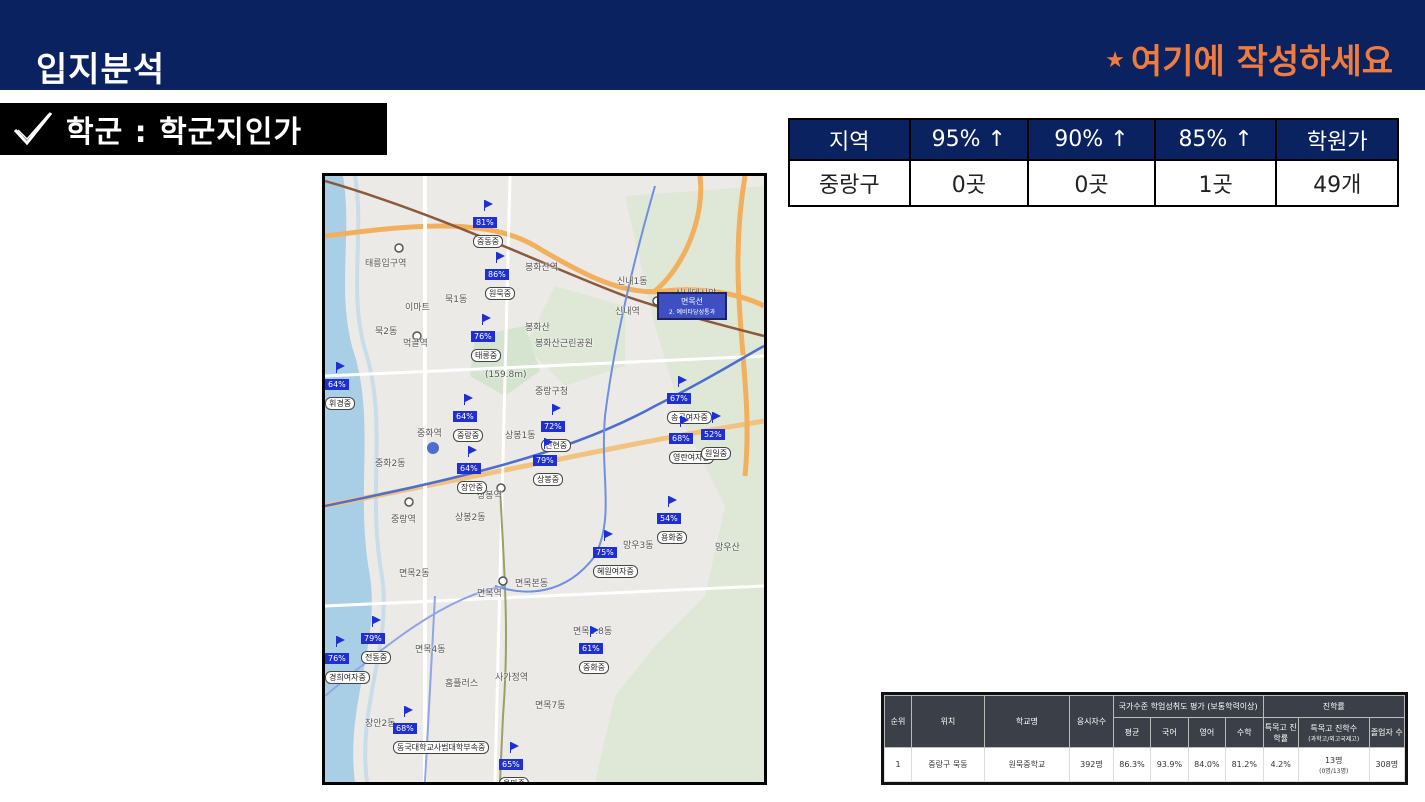 This screenshot has width=1425, height=802. Describe the element at coordinates (347, 660) in the screenshot. I see `school-badge: 76% 경희여자중` at that location.